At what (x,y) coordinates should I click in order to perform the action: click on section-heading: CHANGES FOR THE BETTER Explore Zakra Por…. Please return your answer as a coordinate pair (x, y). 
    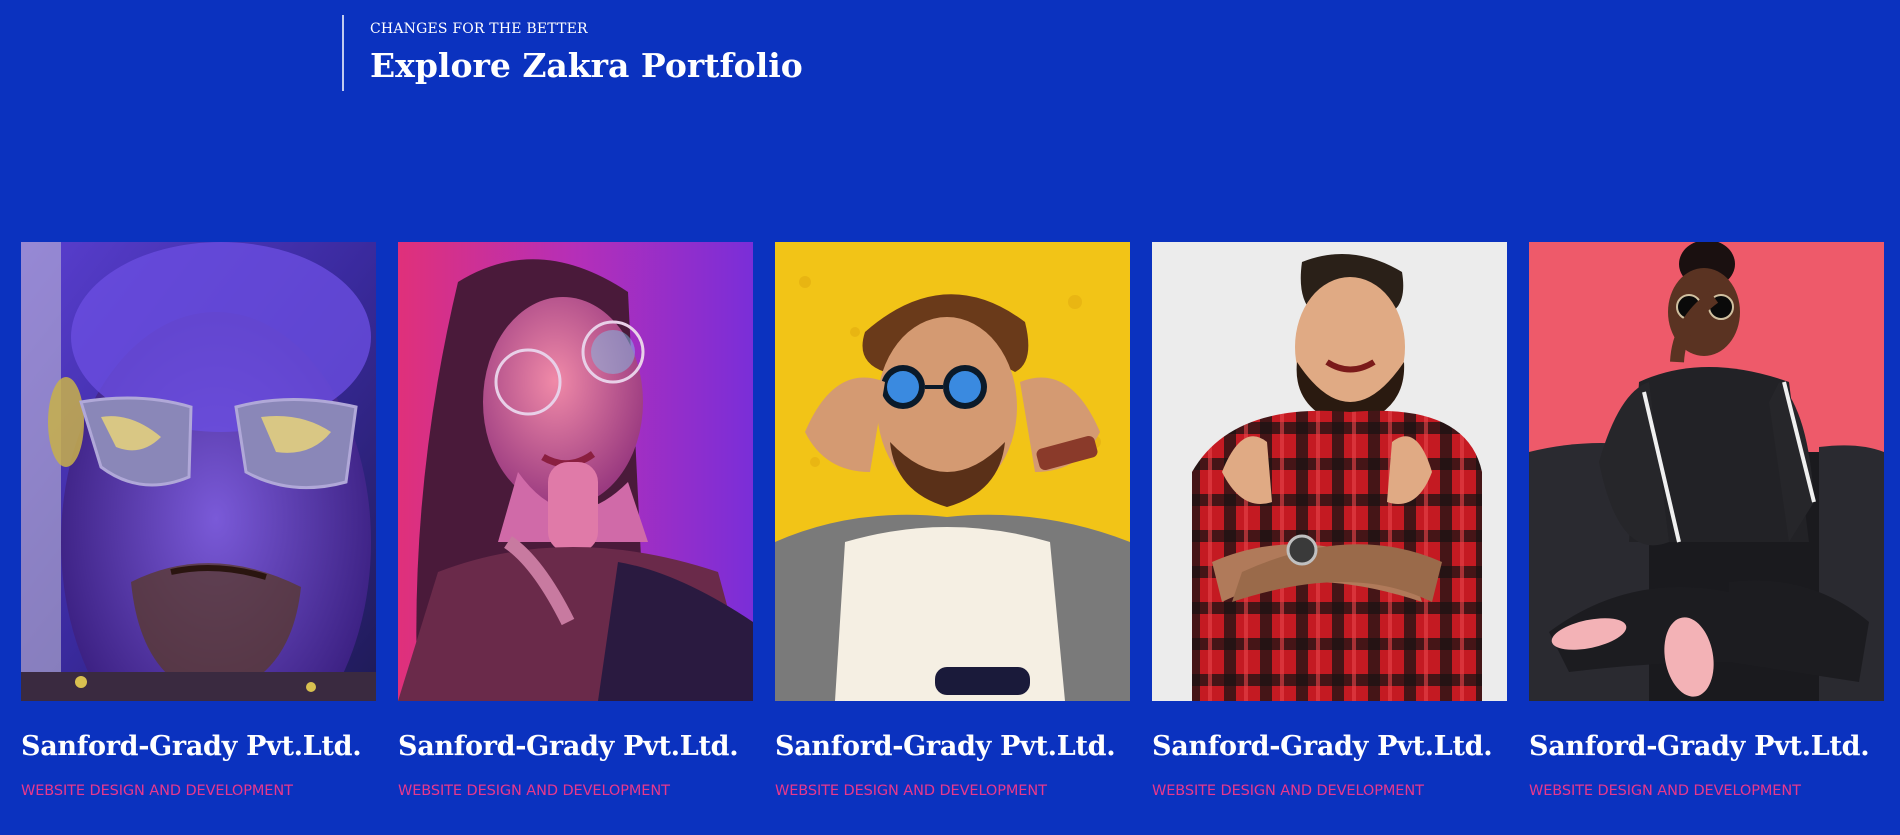
    Looking at the image, I should click on (572, 53).